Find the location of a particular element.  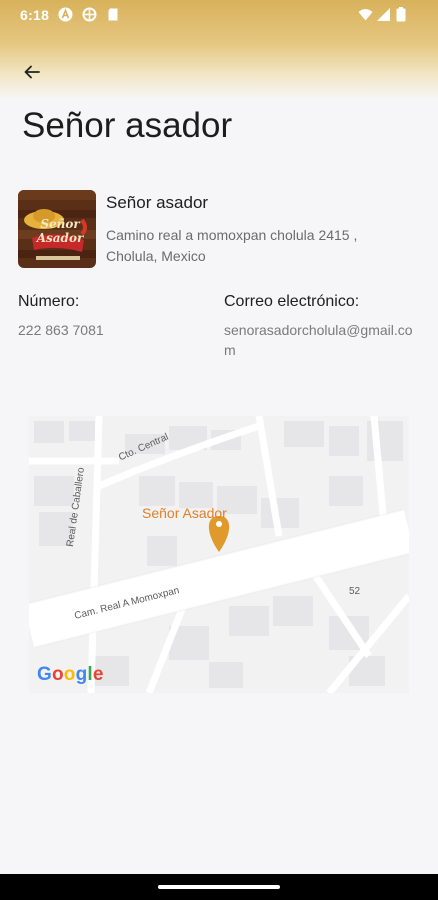

arrow-back-icon is located at coordinates (32, 72).